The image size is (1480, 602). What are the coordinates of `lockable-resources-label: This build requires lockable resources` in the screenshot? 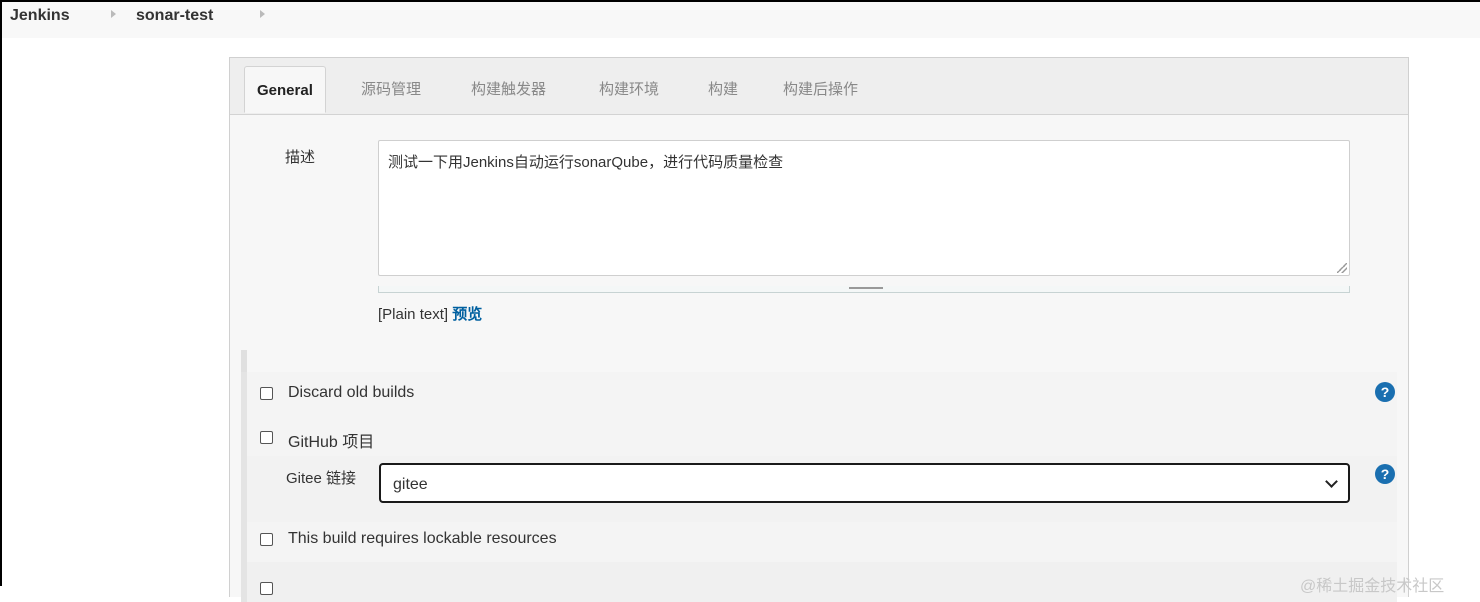 It's located at (422, 539).